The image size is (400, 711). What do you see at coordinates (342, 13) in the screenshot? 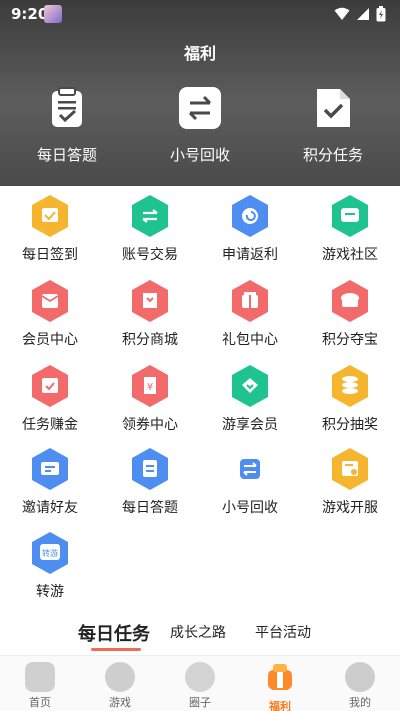
I see `wifi-icon` at bounding box center [342, 13].